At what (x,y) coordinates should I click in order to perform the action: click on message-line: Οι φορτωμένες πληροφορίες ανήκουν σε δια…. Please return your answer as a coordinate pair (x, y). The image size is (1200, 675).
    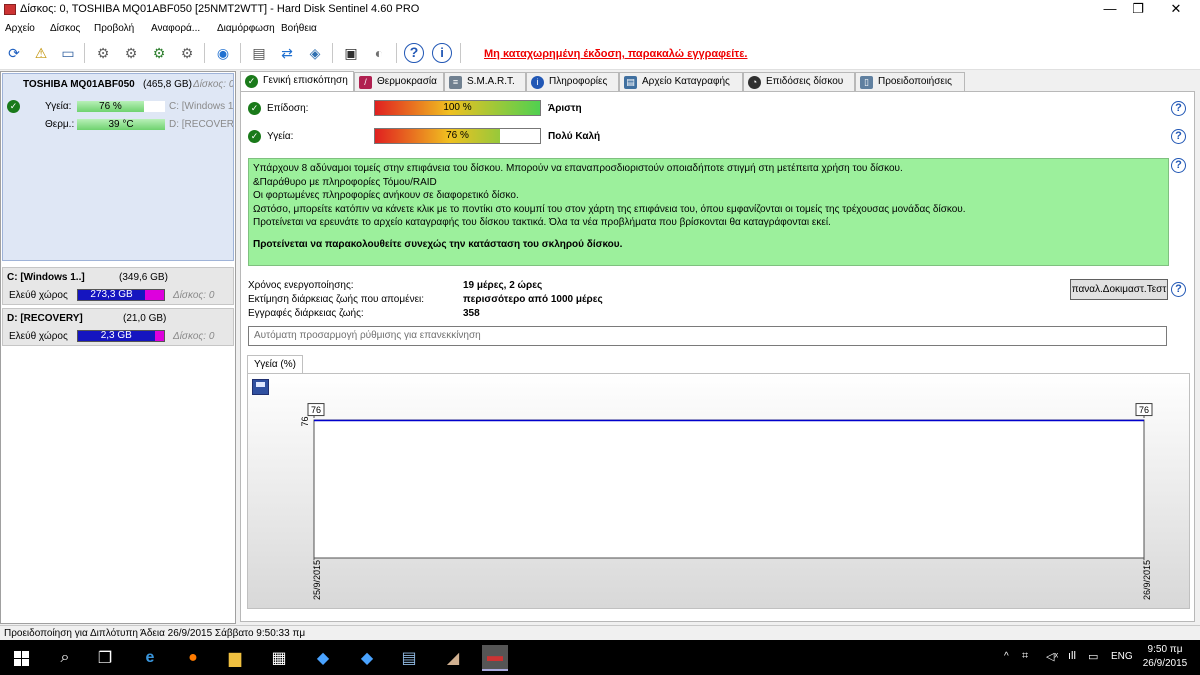
    Looking at the image, I should click on (386, 195).